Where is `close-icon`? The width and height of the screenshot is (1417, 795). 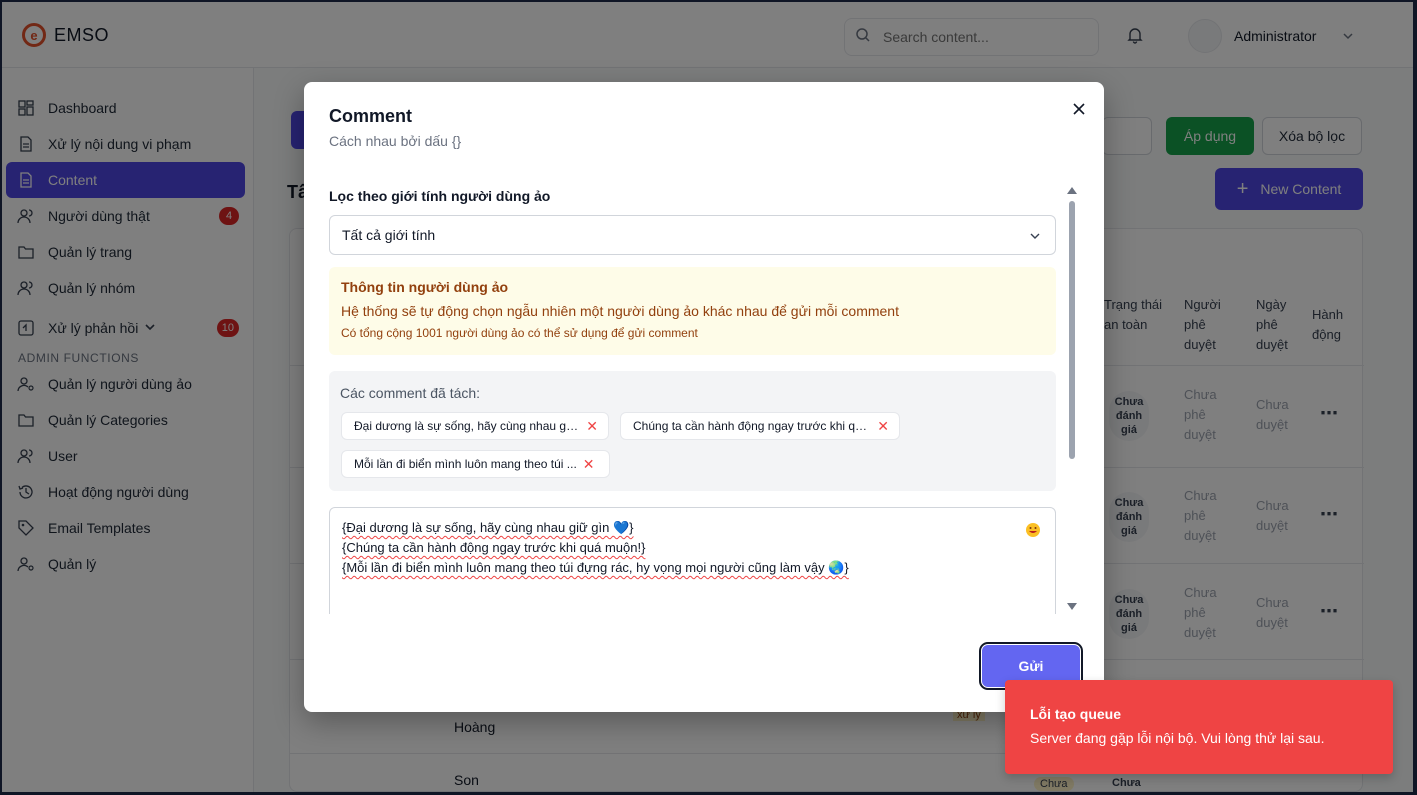
close-icon is located at coordinates (1079, 109).